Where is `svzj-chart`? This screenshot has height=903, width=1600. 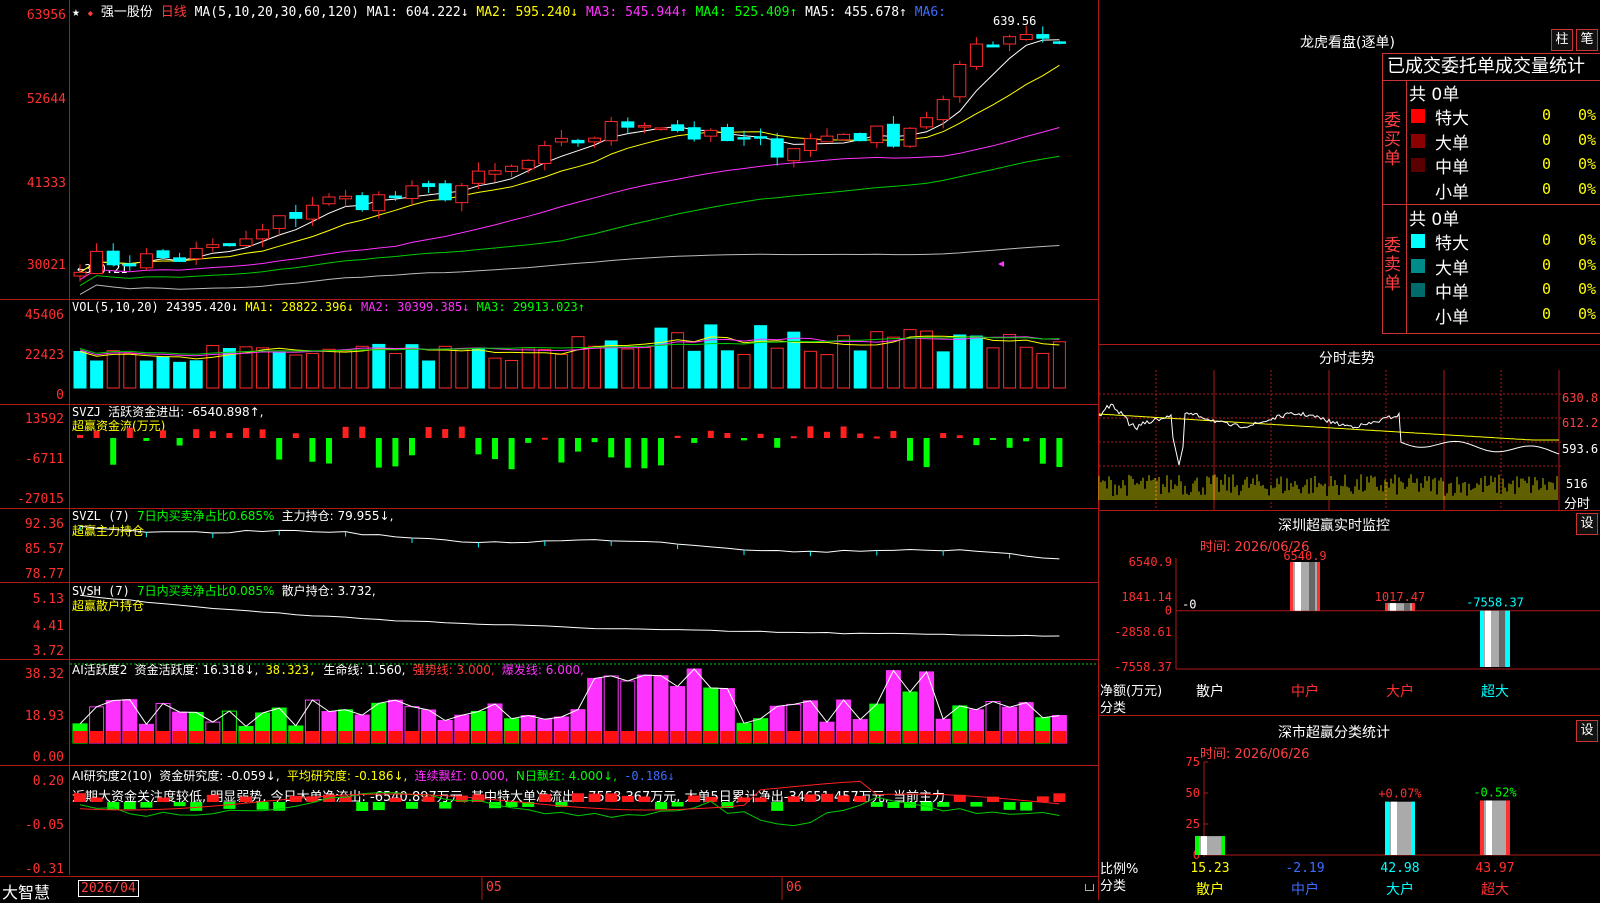 svzj-chart is located at coordinates (584, 456).